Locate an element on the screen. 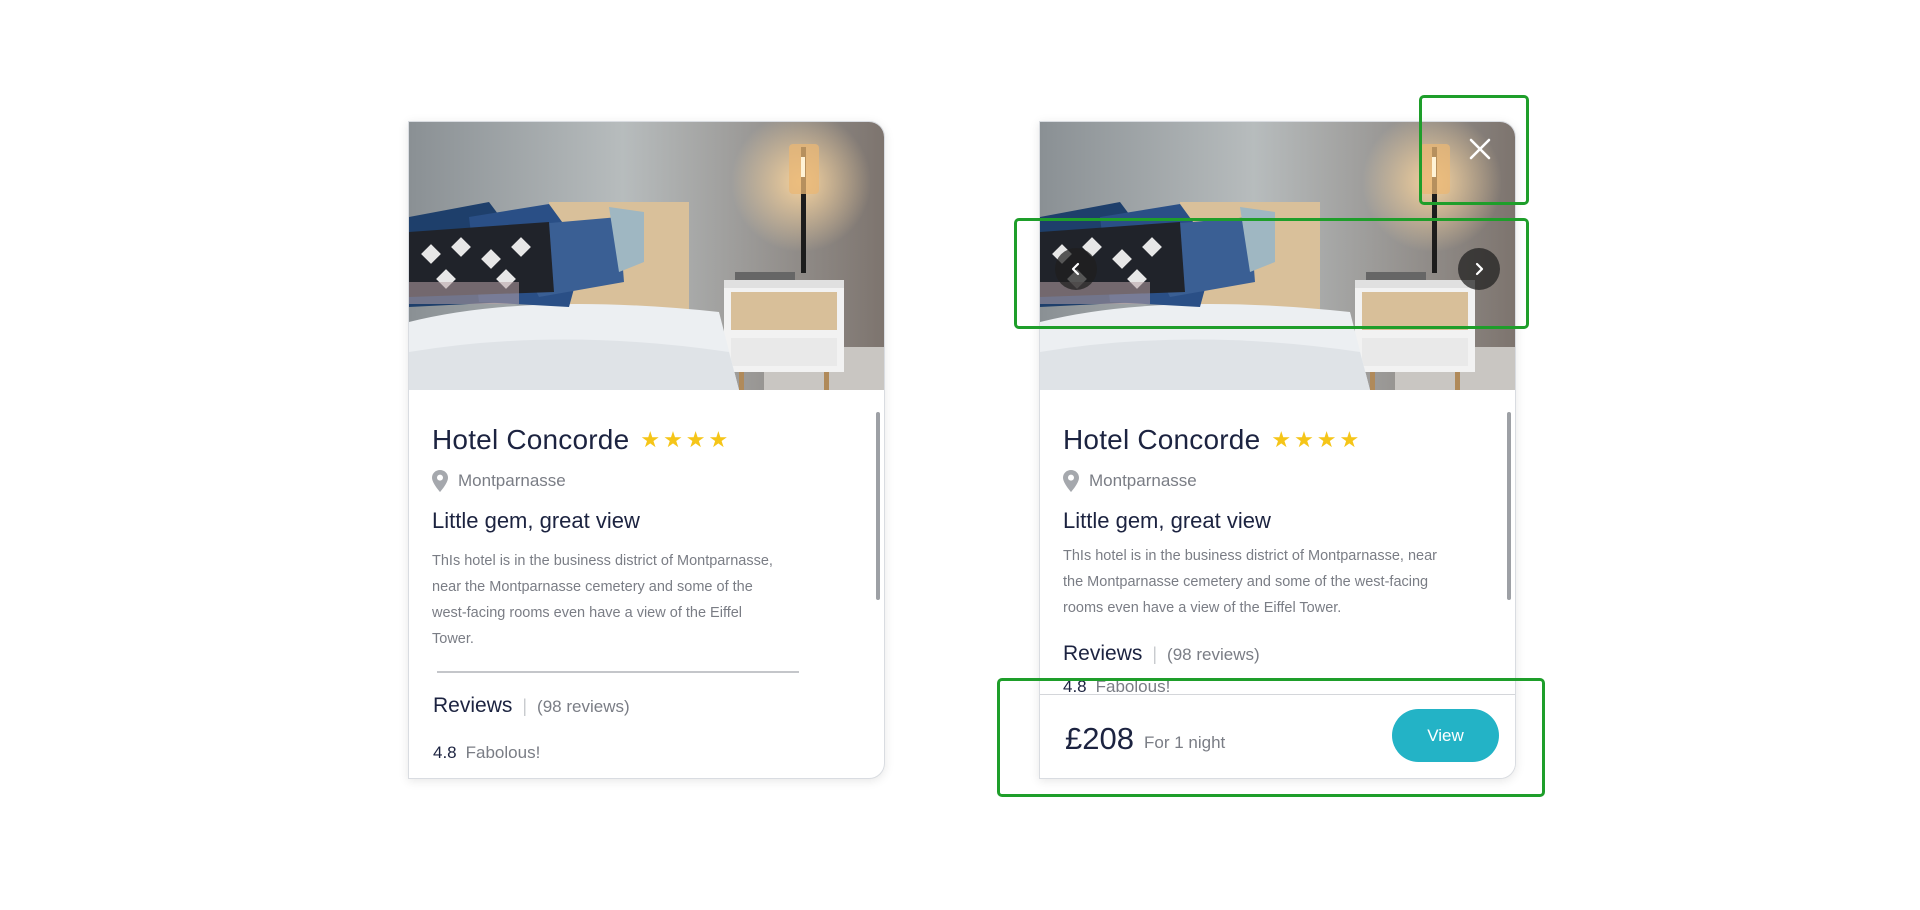 This screenshot has width=1920, height=910. price: £208 is located at coordinates (1099, 738).